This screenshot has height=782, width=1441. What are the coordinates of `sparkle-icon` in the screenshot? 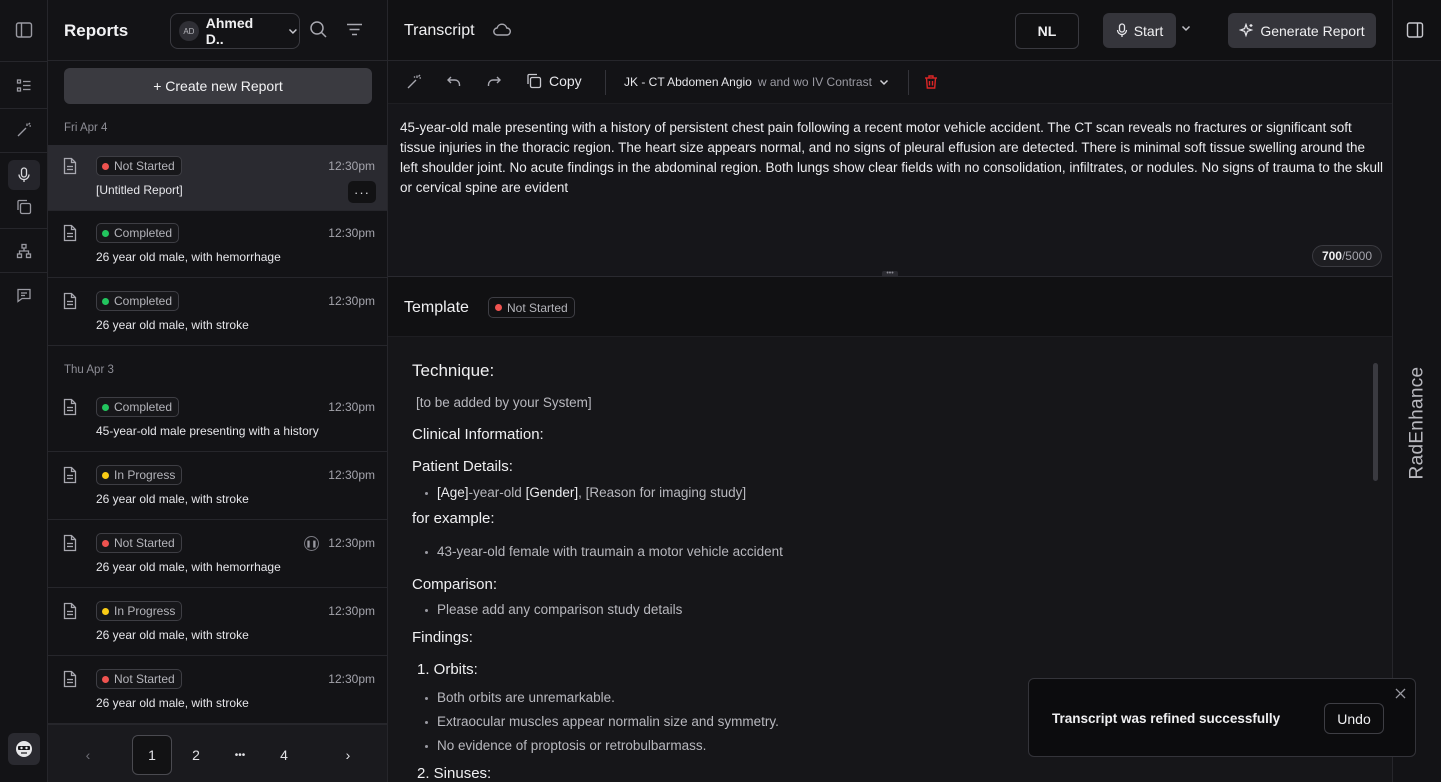 It's located at (1246, 30).